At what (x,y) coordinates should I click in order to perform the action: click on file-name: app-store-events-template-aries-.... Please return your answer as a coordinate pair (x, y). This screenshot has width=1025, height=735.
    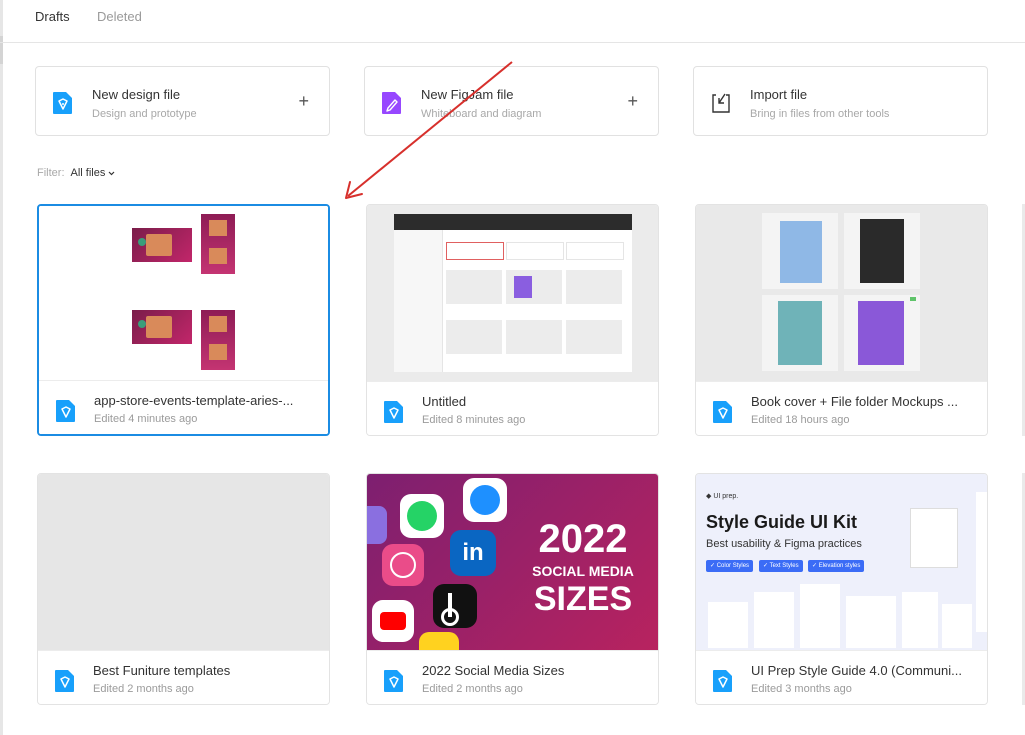
    Looking at the image, I should click on (194, 400).